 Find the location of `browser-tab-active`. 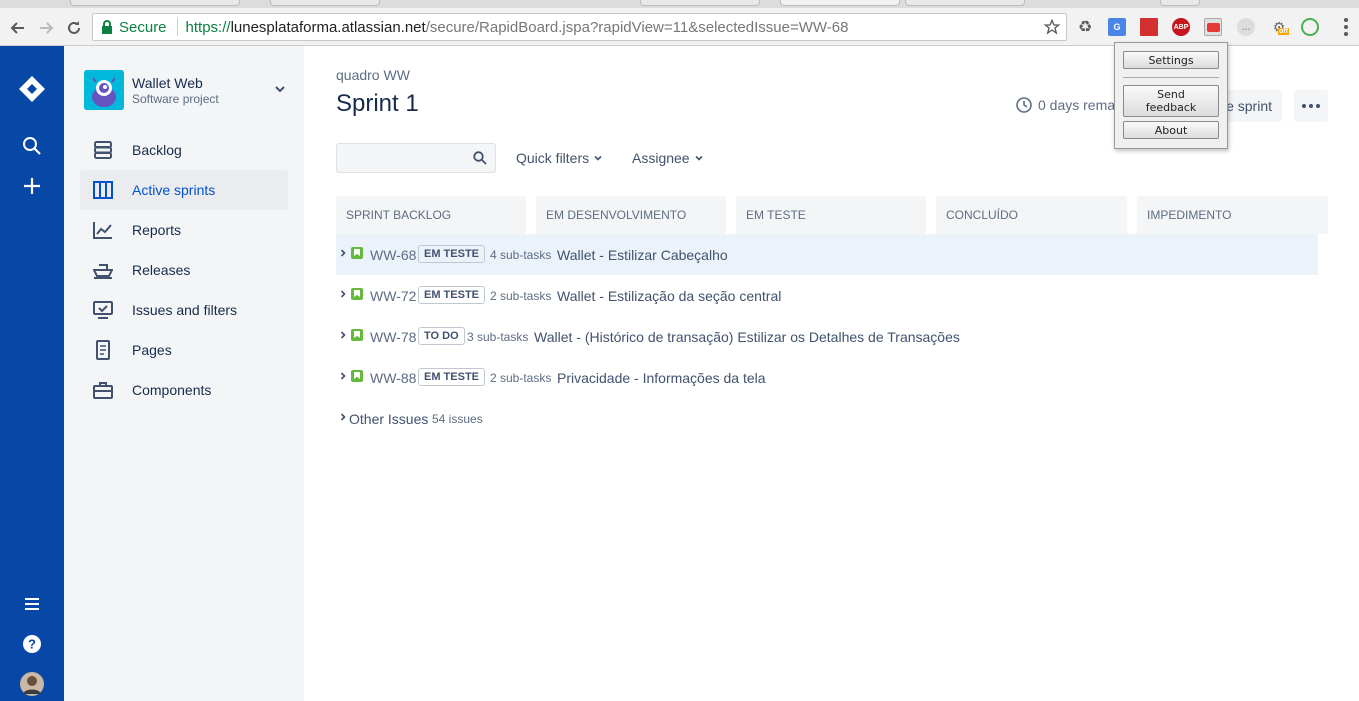

browser-tab-active is located at coordinates (840, 3).